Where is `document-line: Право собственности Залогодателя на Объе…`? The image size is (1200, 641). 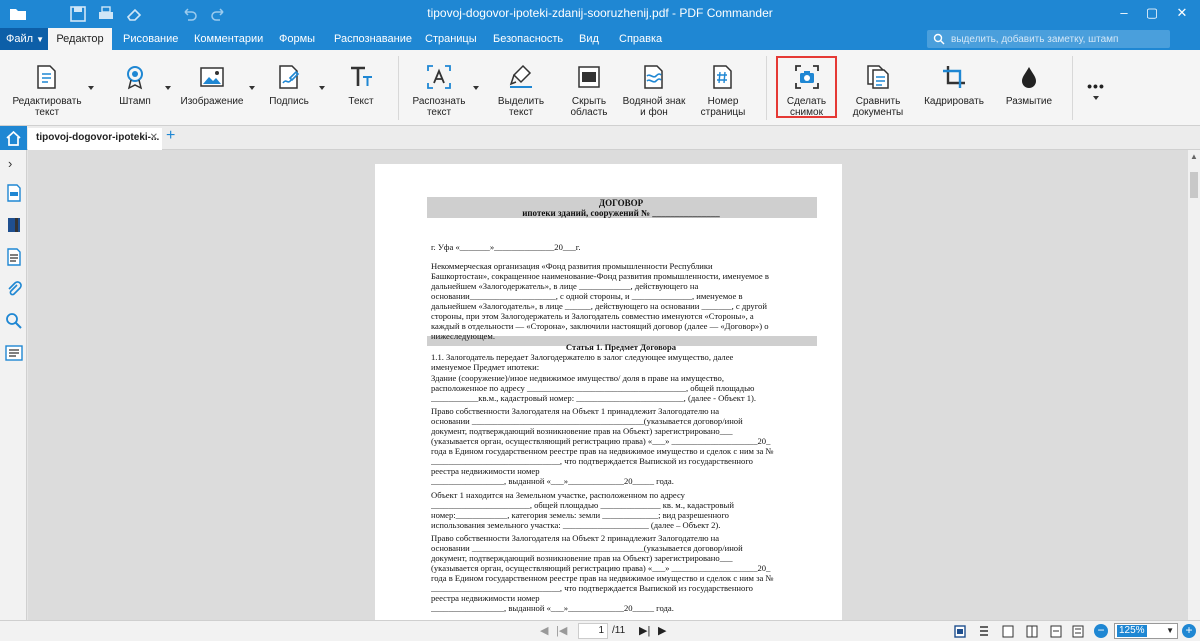
document-line: Право собственности Залогодателя на Объе… is located at coordinates (575, 538).